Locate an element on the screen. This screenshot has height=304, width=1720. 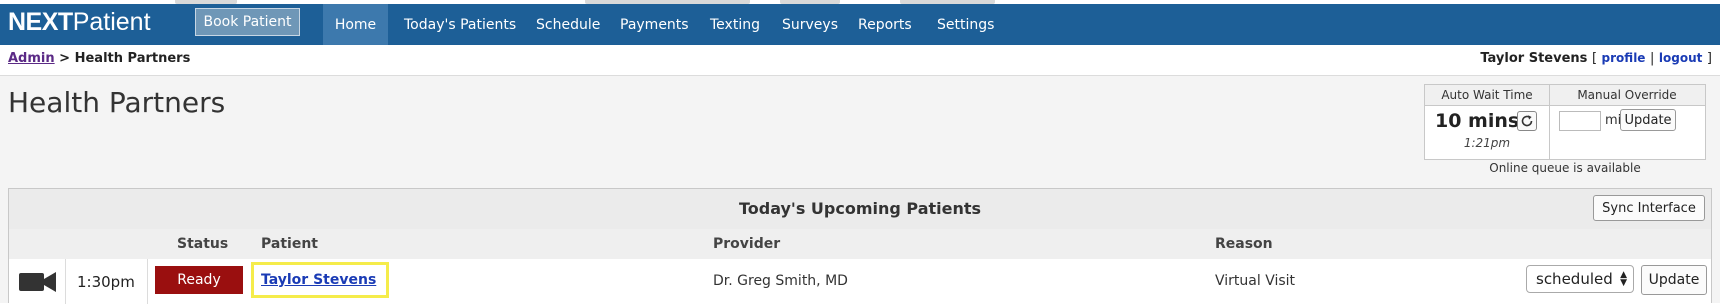
override-update-button: Update is located at coordinates (1648, 120).